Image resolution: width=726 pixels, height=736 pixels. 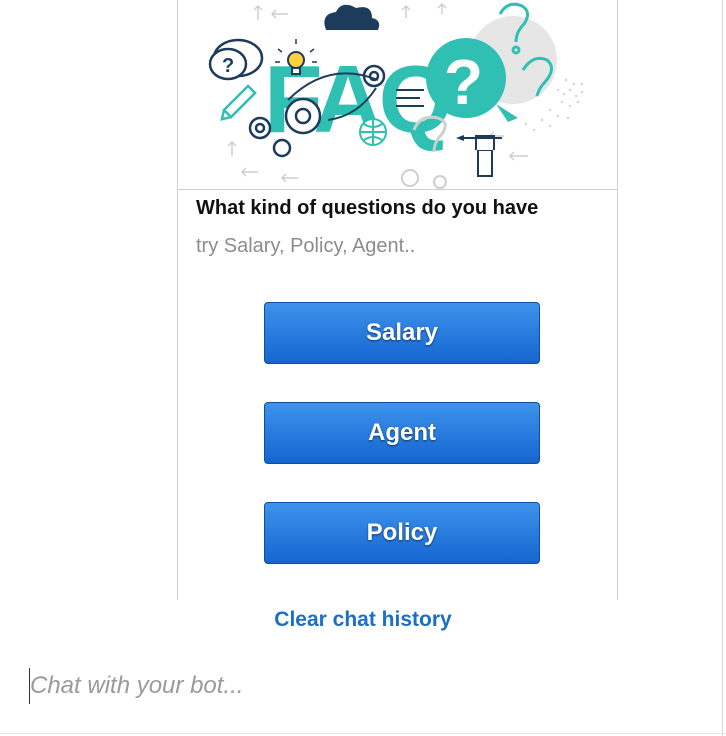 What do you see at coordinates (363, 733) in the screenshot?
I see `bottom-divider` at bounding box center [363, 733].